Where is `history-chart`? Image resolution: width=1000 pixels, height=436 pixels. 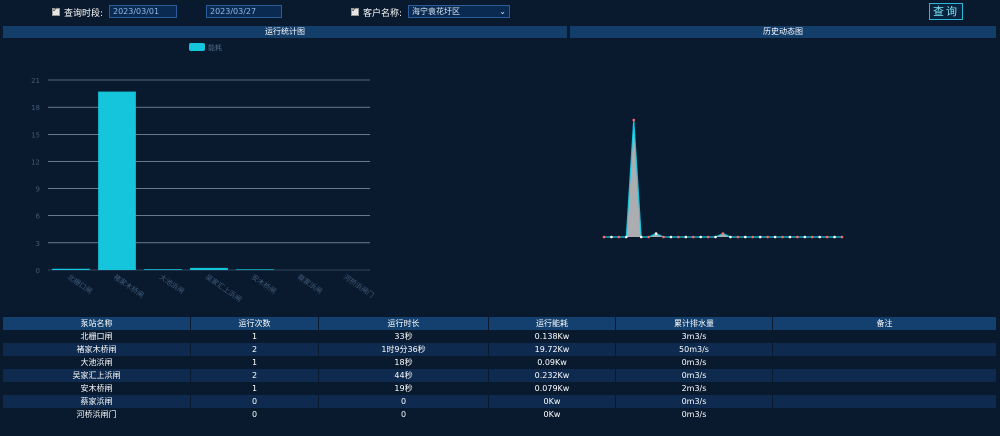
history-chart is located at coordinates (723, 178).